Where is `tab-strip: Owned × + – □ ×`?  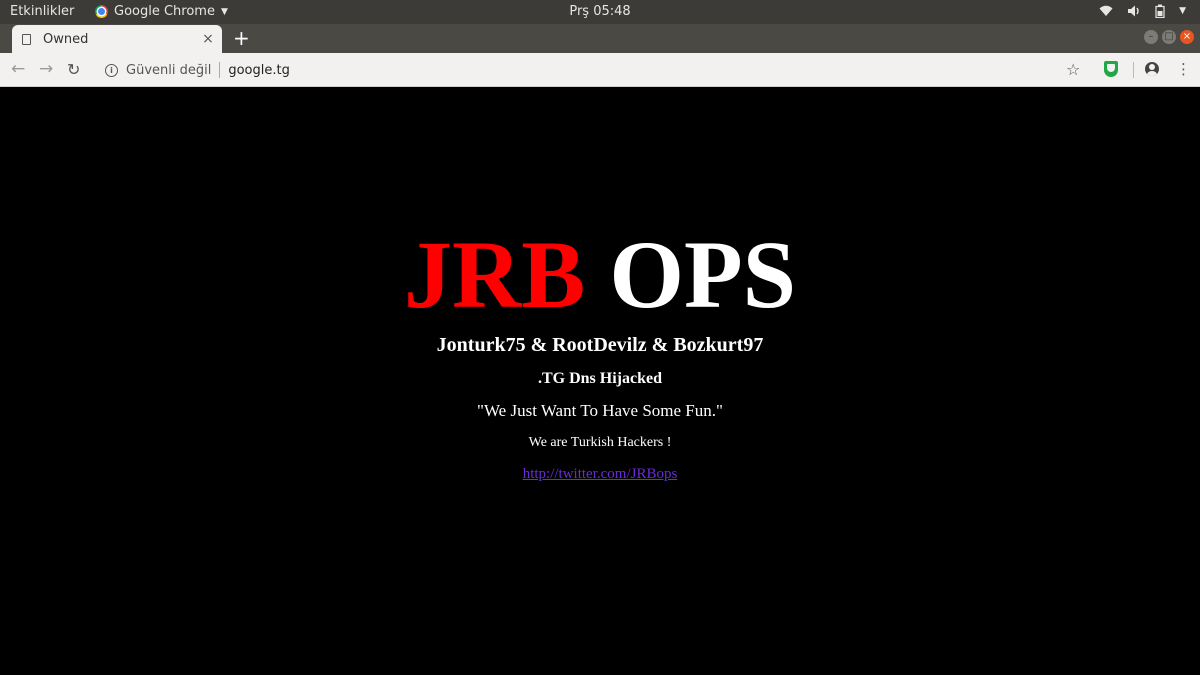 tab-strip: Owned × + – □ × is located at coordinates (600, 38).